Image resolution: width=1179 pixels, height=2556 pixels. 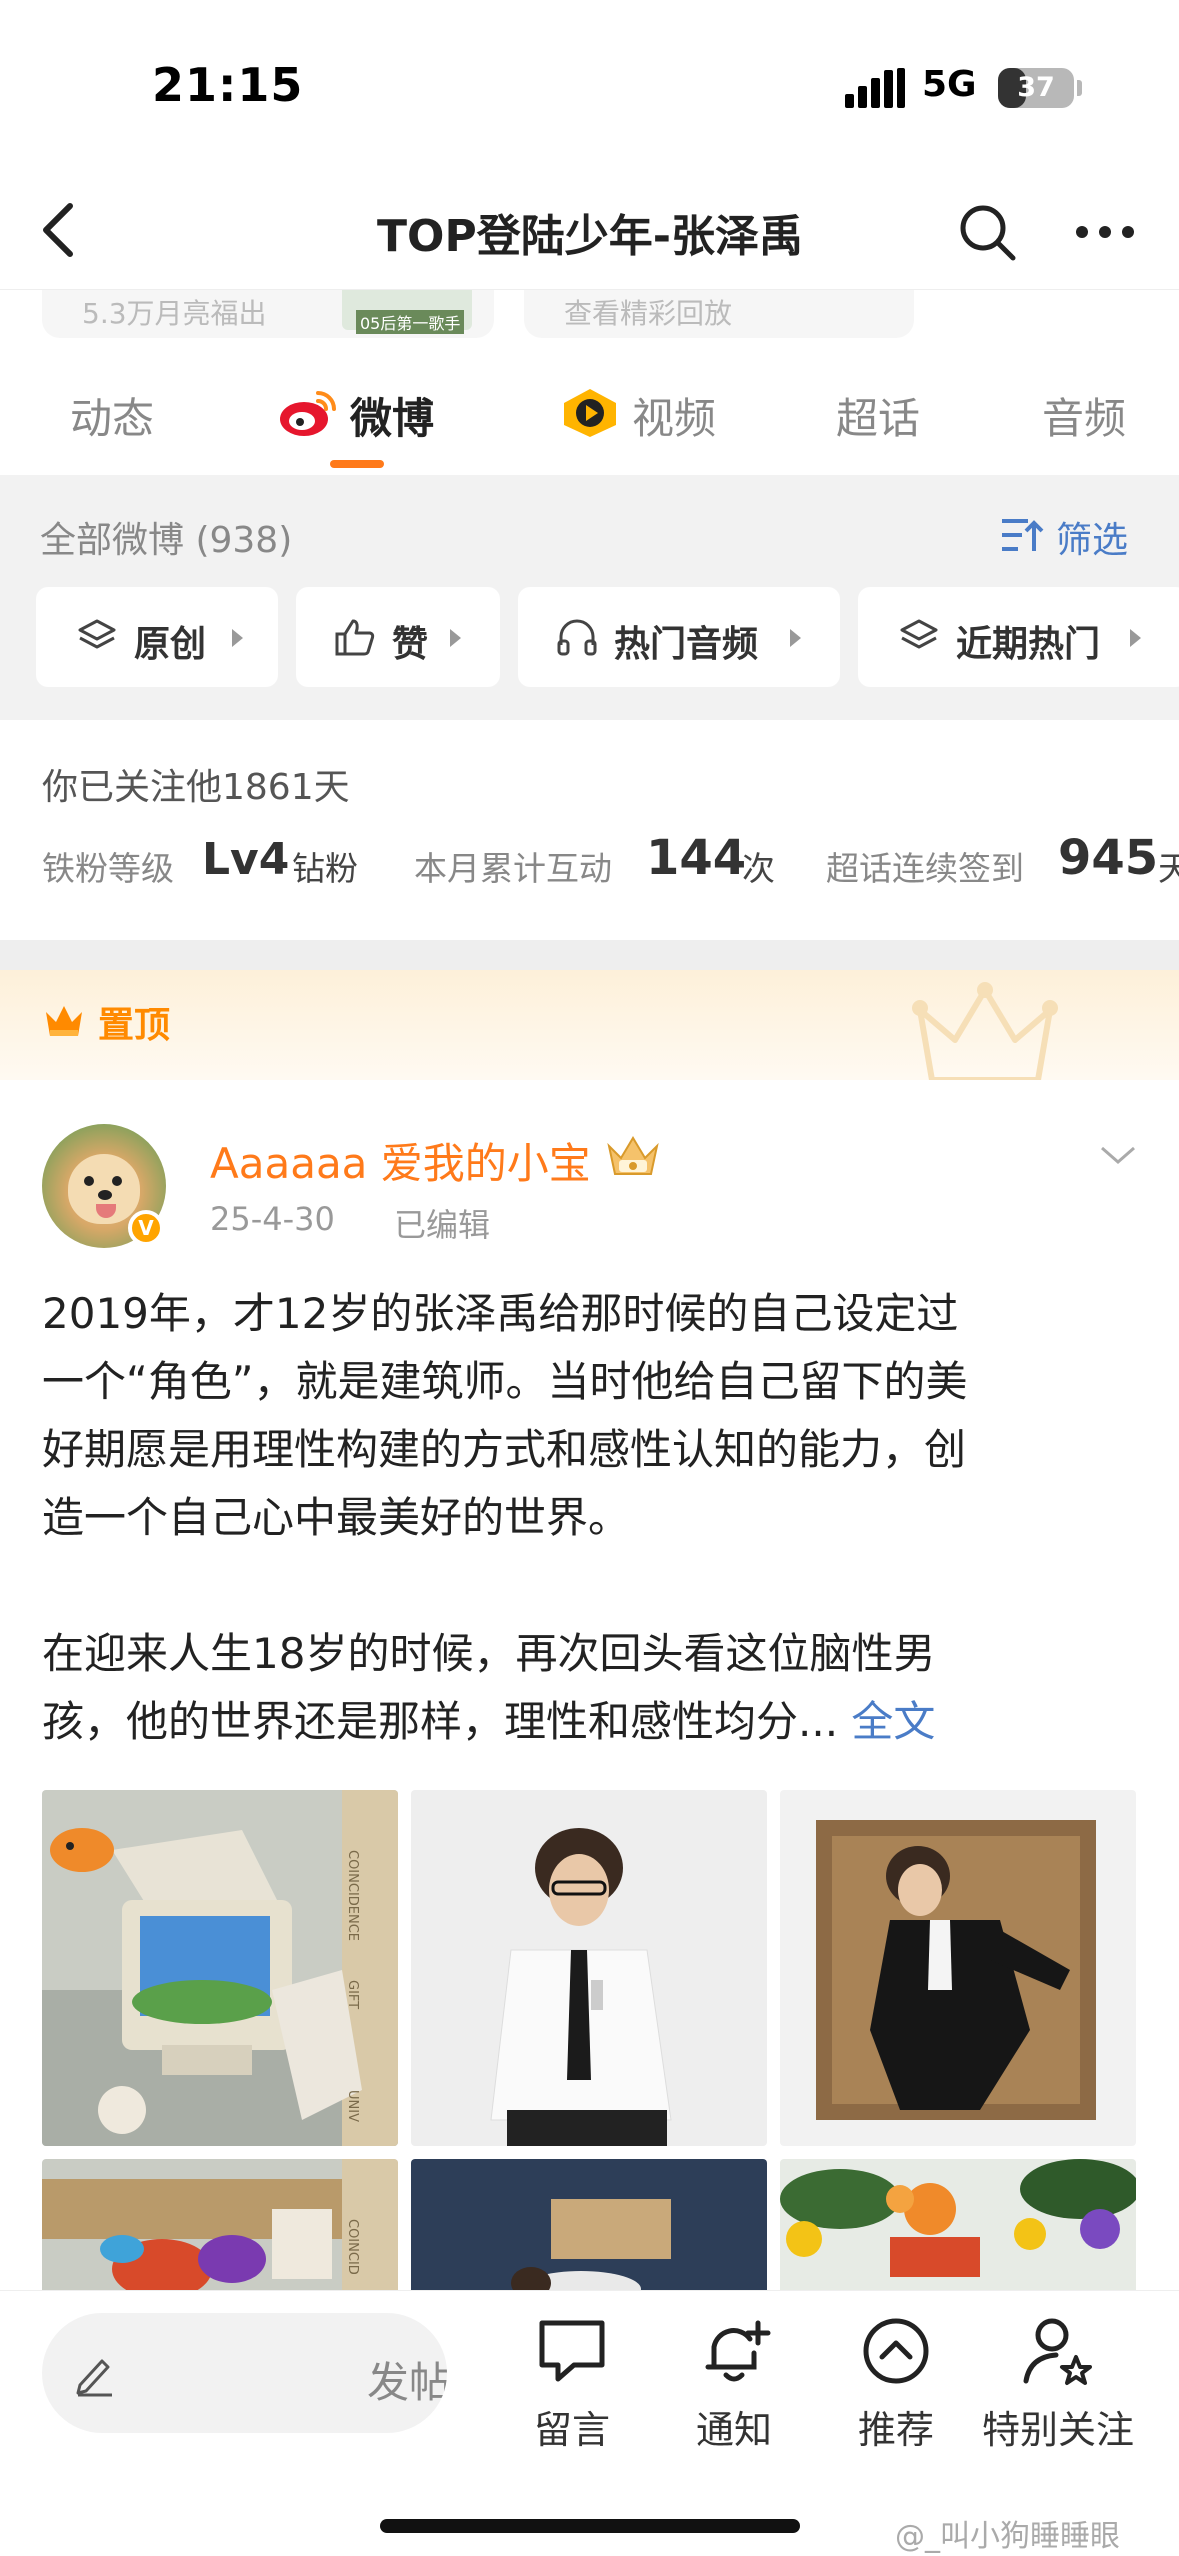 I want to click on image-text: GIFT, so click(x=352, y=1995).